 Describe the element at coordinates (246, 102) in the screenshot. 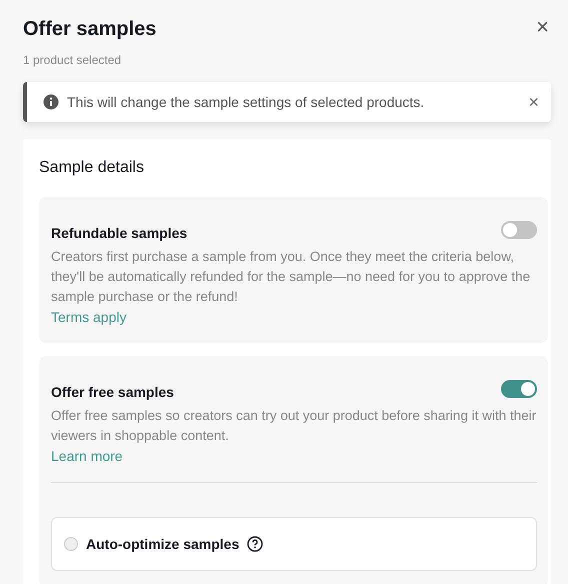

I see `notice-text: This will change the sample settings of selected products.` at that location.